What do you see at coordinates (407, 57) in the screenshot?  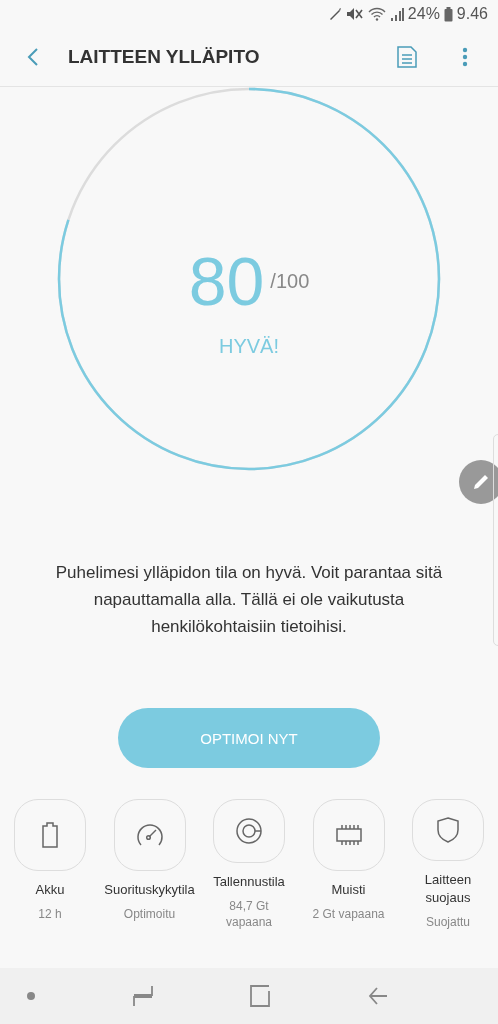 I see `document-icon` at bounding box center [407, 57].